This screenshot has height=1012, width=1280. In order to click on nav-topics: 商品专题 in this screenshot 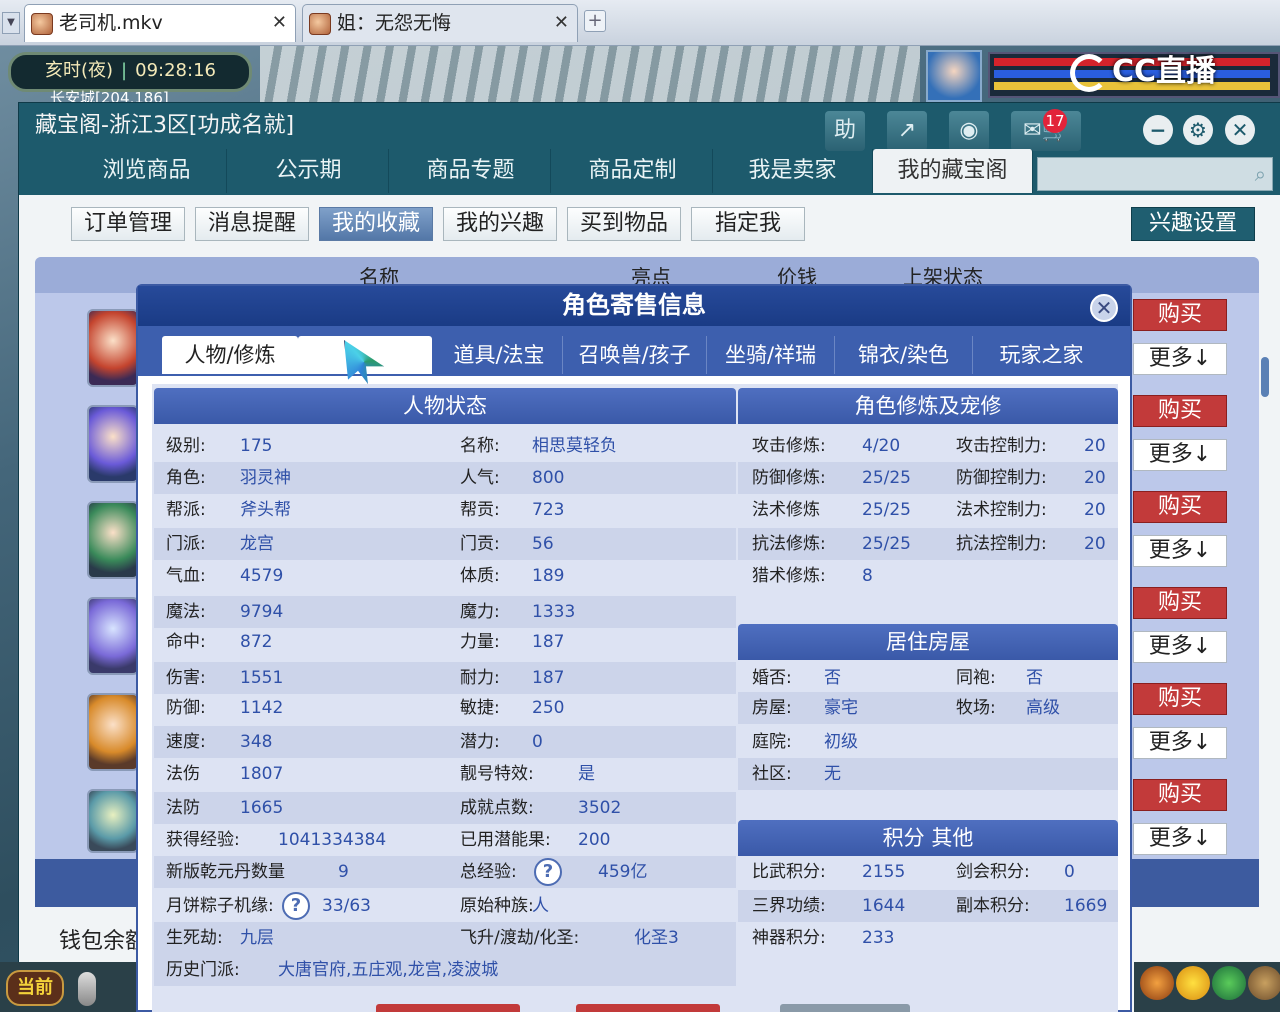, I will do `click(471, 171)`.